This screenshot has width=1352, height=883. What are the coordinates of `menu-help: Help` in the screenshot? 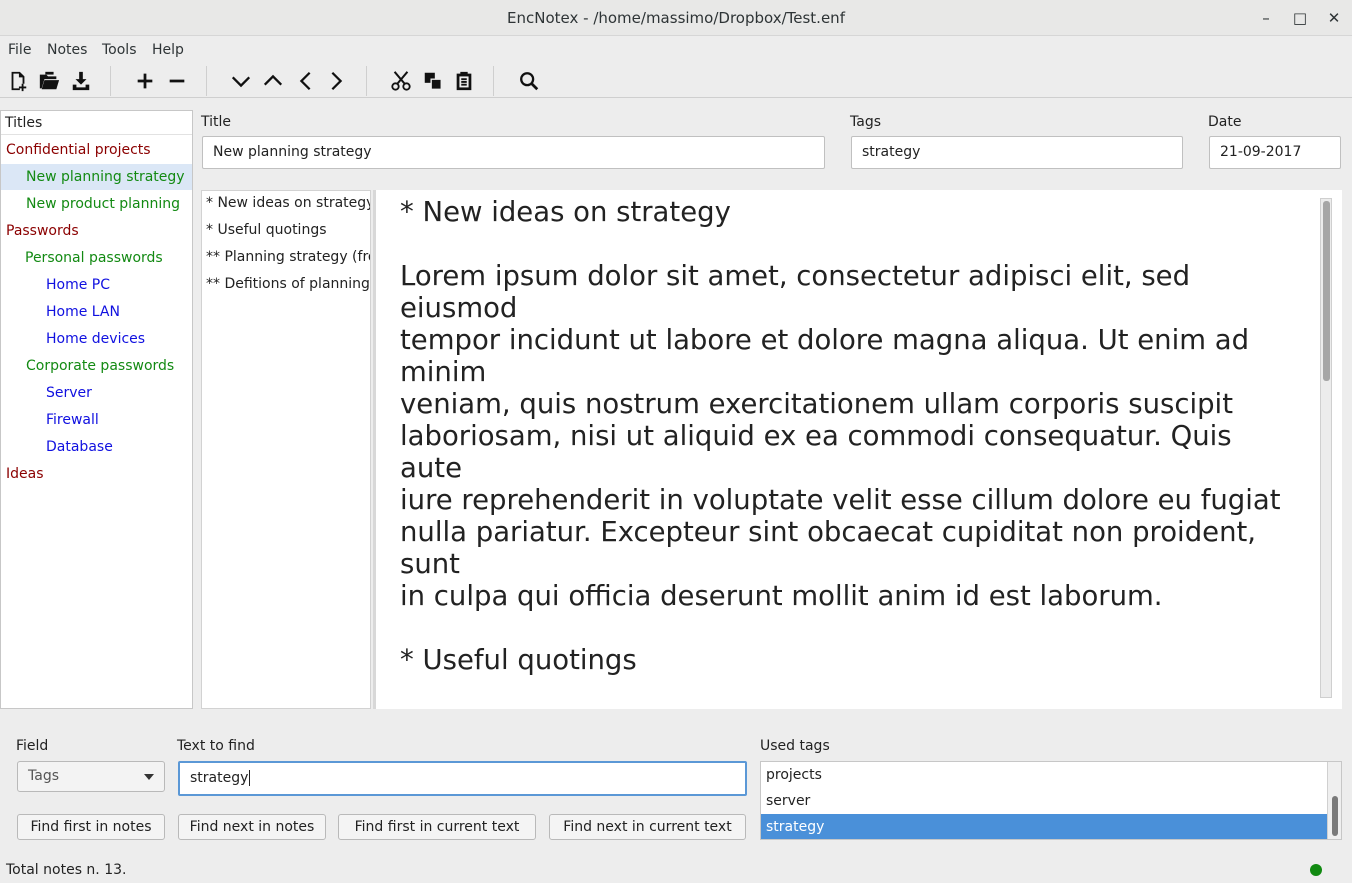 It's located at (168, 50).